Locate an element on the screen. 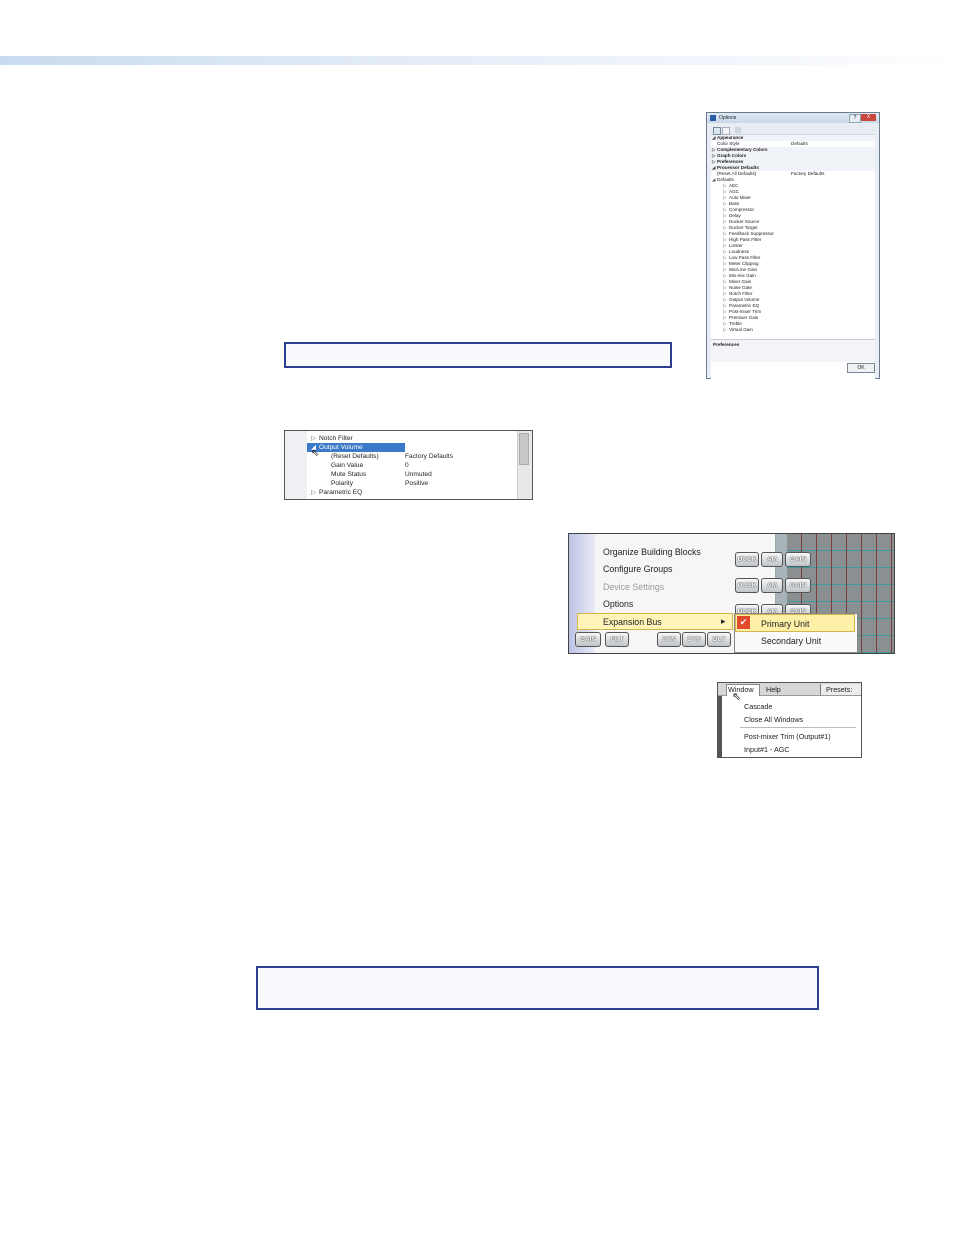 Image resolution: width=954 pixels, height=1235 pixels. menubar-help: Help is located at coordinates (773, 689).